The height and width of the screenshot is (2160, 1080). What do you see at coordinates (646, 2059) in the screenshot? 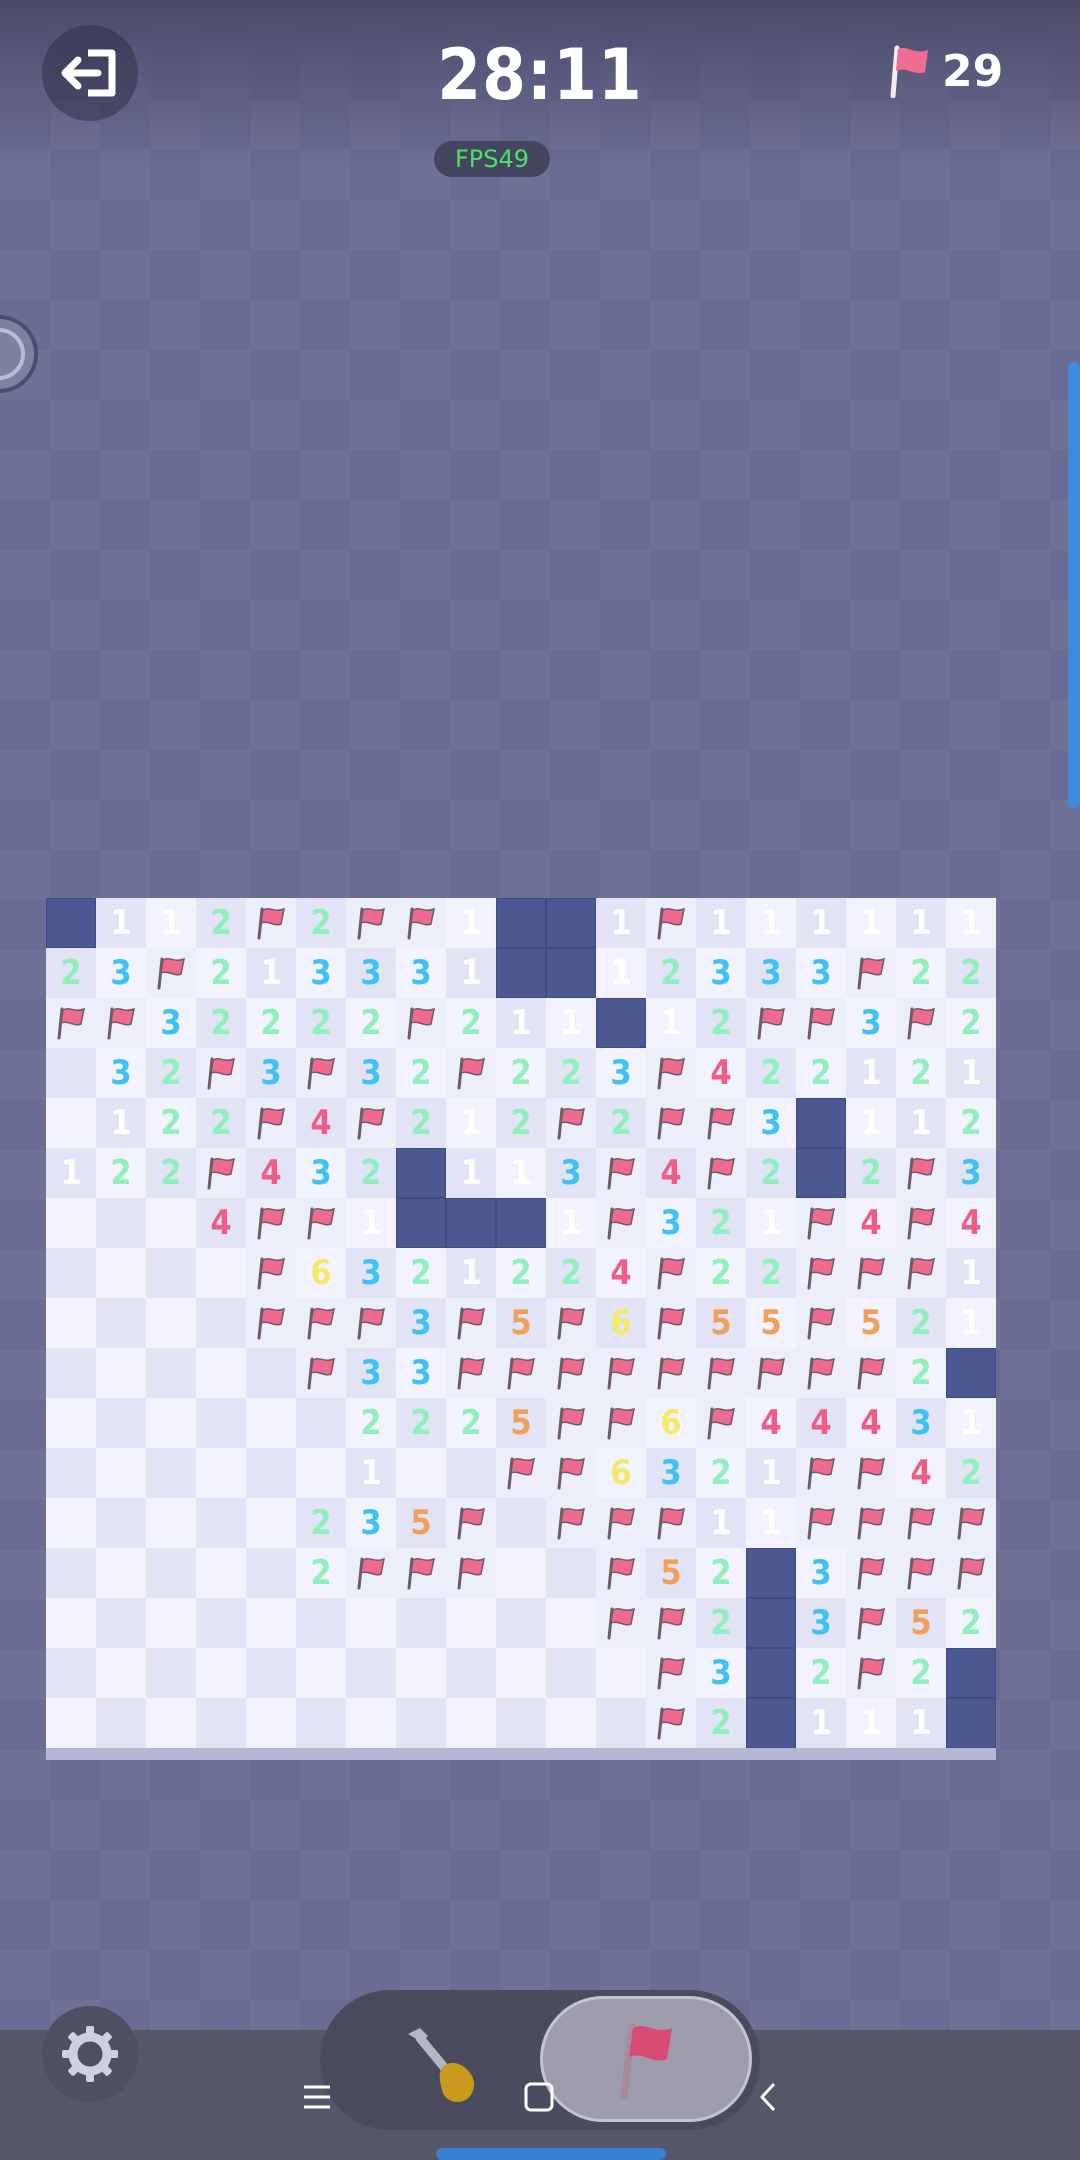
I see `flag-tool-button` at bounding box center [646, 2059].